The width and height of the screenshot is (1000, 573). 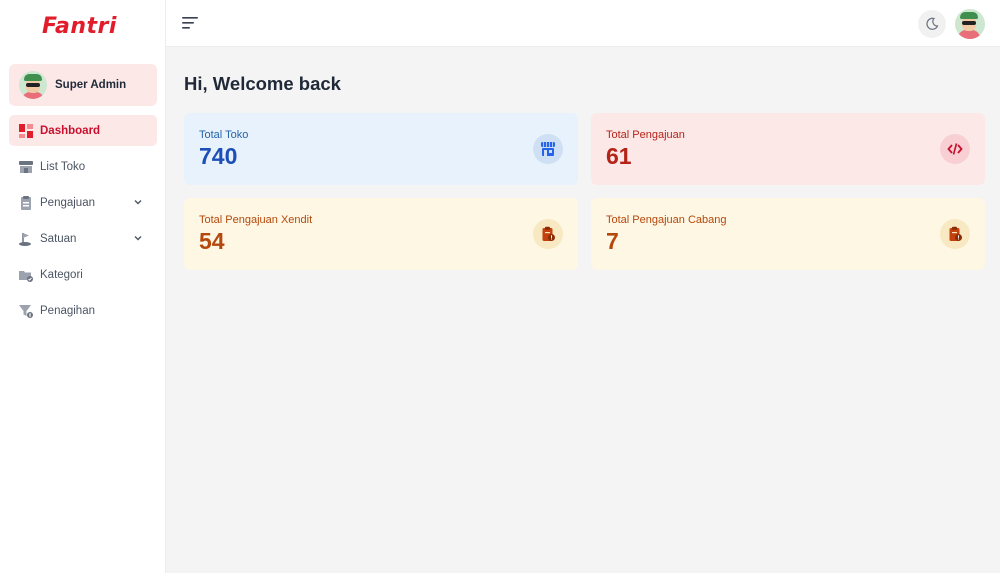 I want to click on sidebar-item-dashboard: Dashboard, so click(x=83, y=130).